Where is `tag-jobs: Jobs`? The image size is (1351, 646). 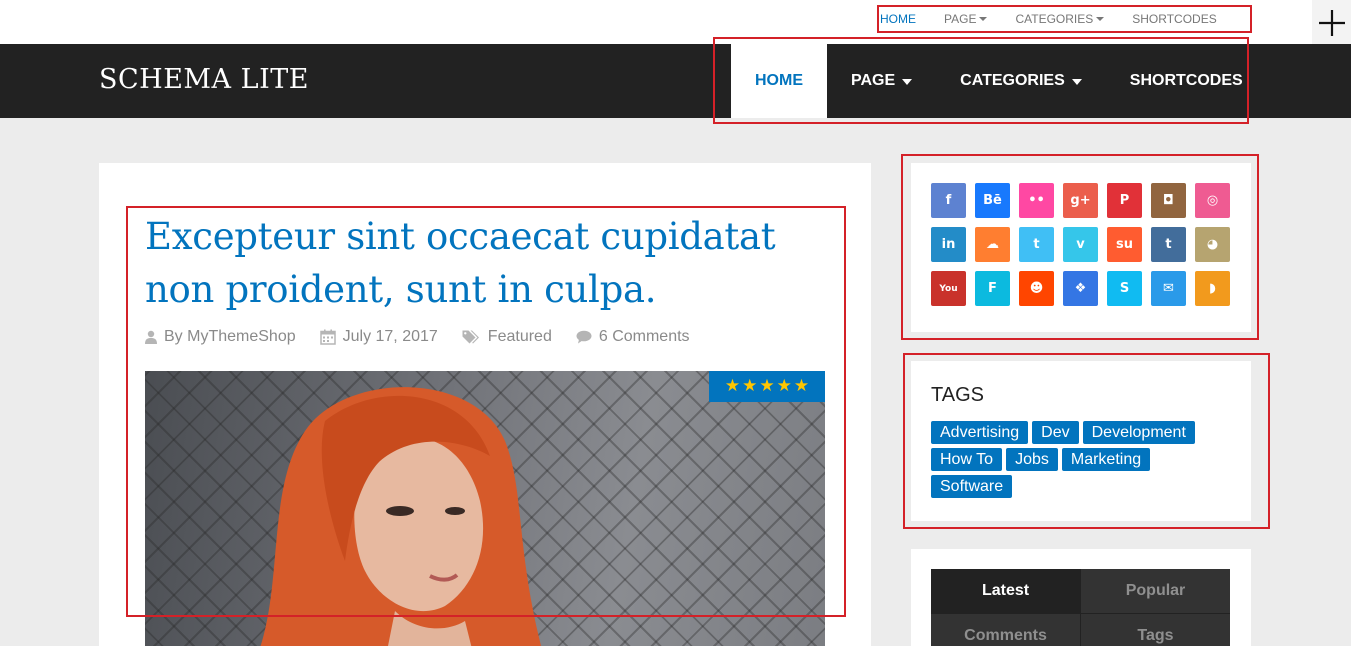 tag-jobs: Jobs is located at coordinates (1032, 459).